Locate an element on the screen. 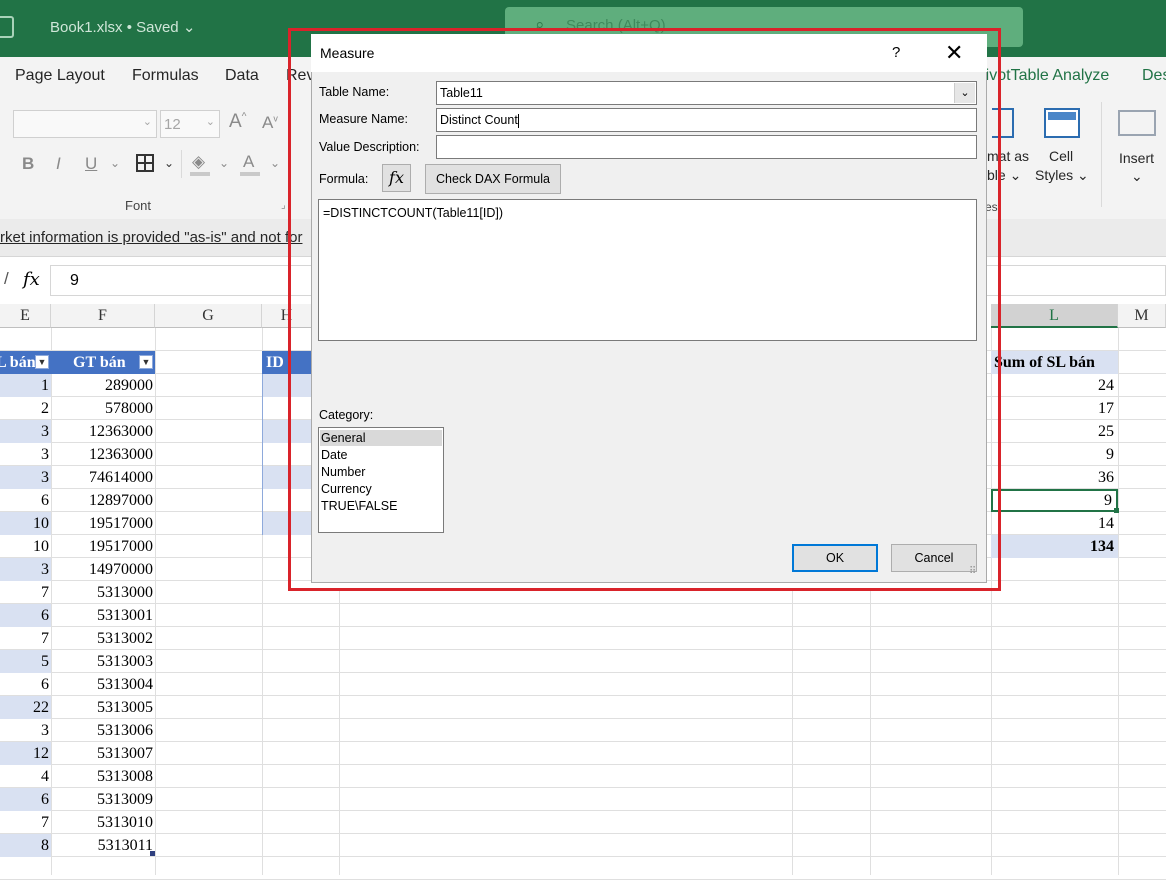 This screenshot has height=880, width=1166. borders-icon is located at coordinates (145, 163).